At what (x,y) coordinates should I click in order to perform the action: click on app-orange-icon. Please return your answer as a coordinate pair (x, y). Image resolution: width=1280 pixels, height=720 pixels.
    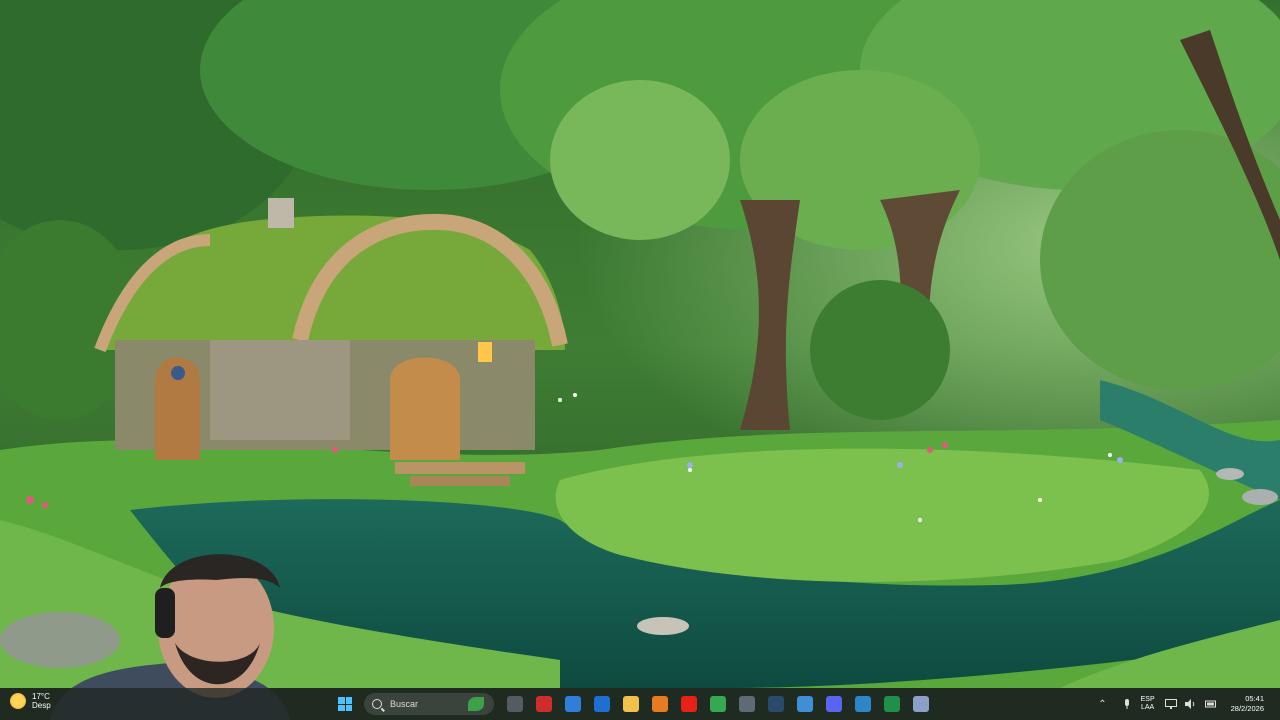
    Looking at the image, I should click on (659, 704).